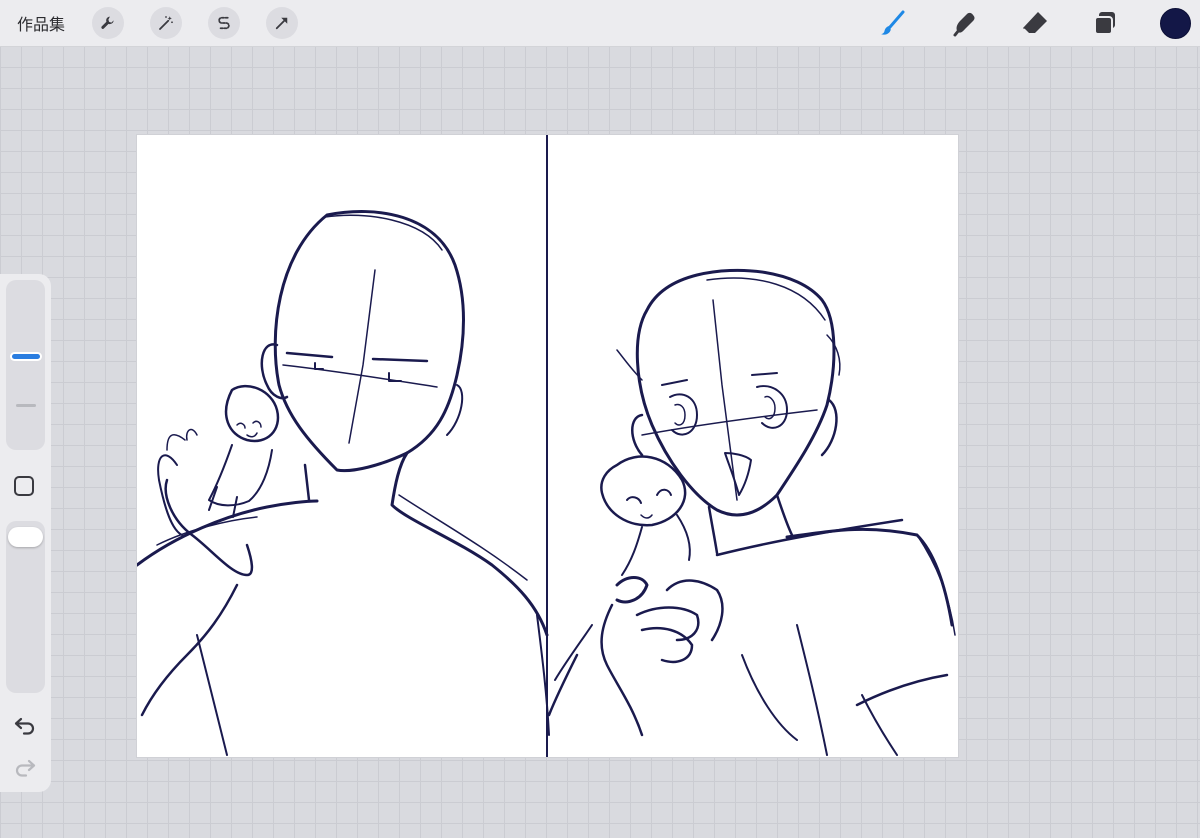 Image resolution: width=1200 pixels, height=838 pixels. I want to click on brush-tool-button, so click(893, 23).